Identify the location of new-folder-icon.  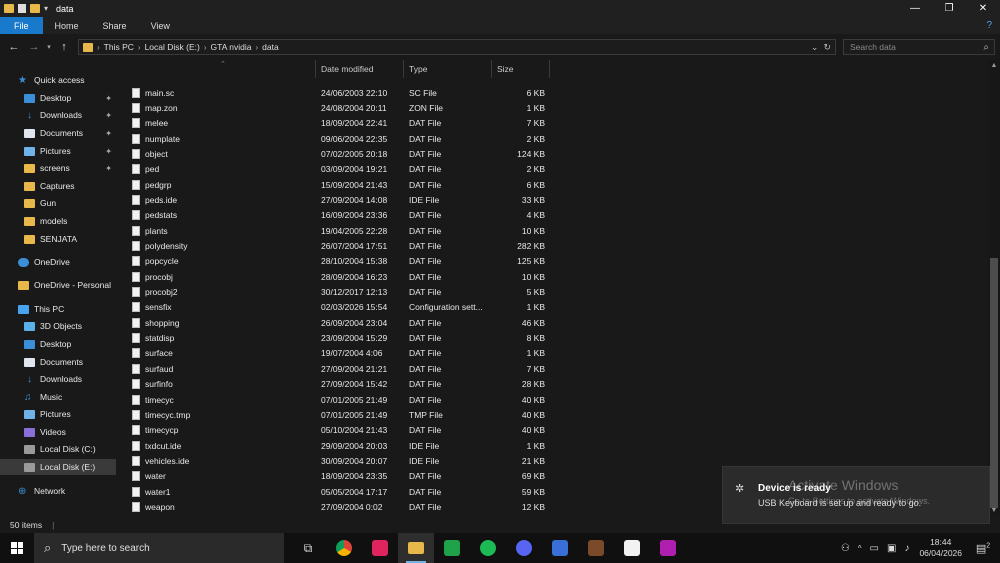
(35, 8).